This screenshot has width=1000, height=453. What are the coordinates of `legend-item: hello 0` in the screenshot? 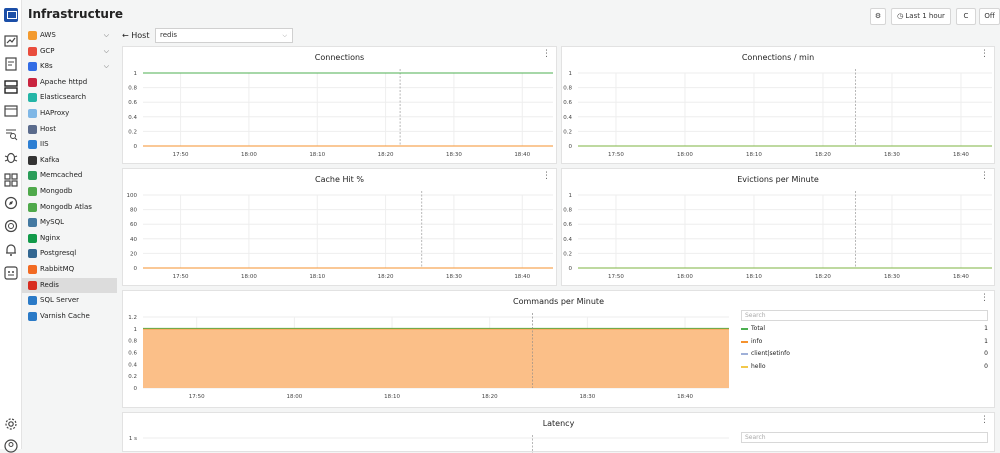 It's located at (864, 367).